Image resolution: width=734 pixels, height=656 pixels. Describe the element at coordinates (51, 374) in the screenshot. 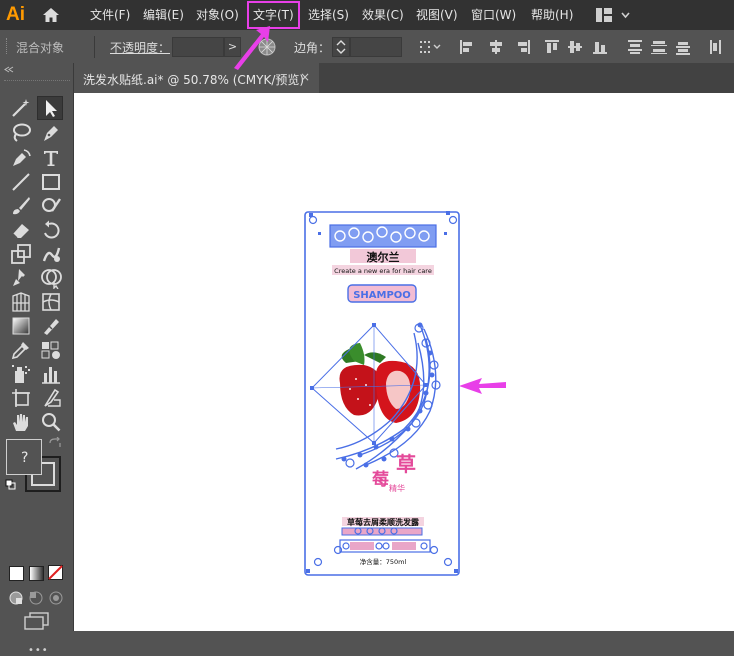

I see `column-graph-icon` at that location.